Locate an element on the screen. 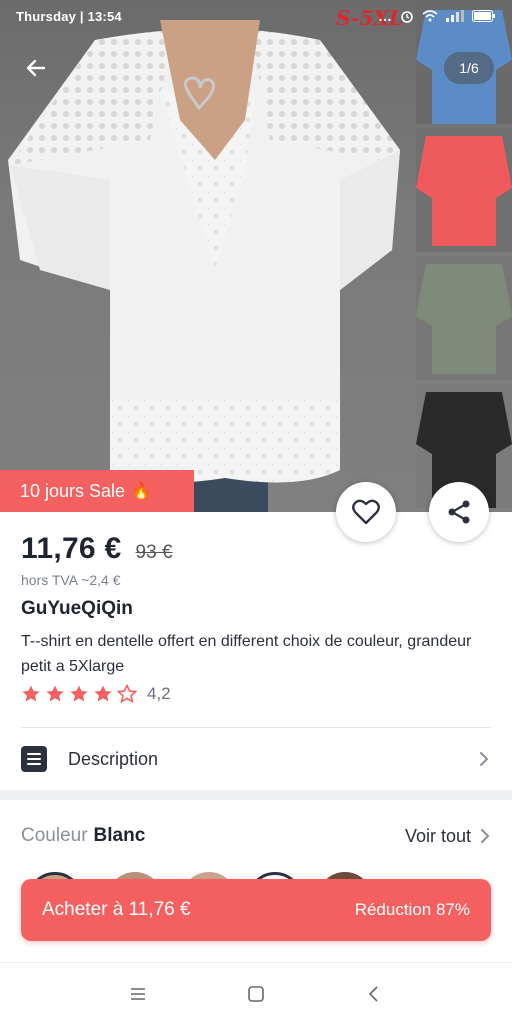 The height and width of the screenshot is (1024, 512). brand-name: GuYueQiQin is located at coordinates (77, 609).